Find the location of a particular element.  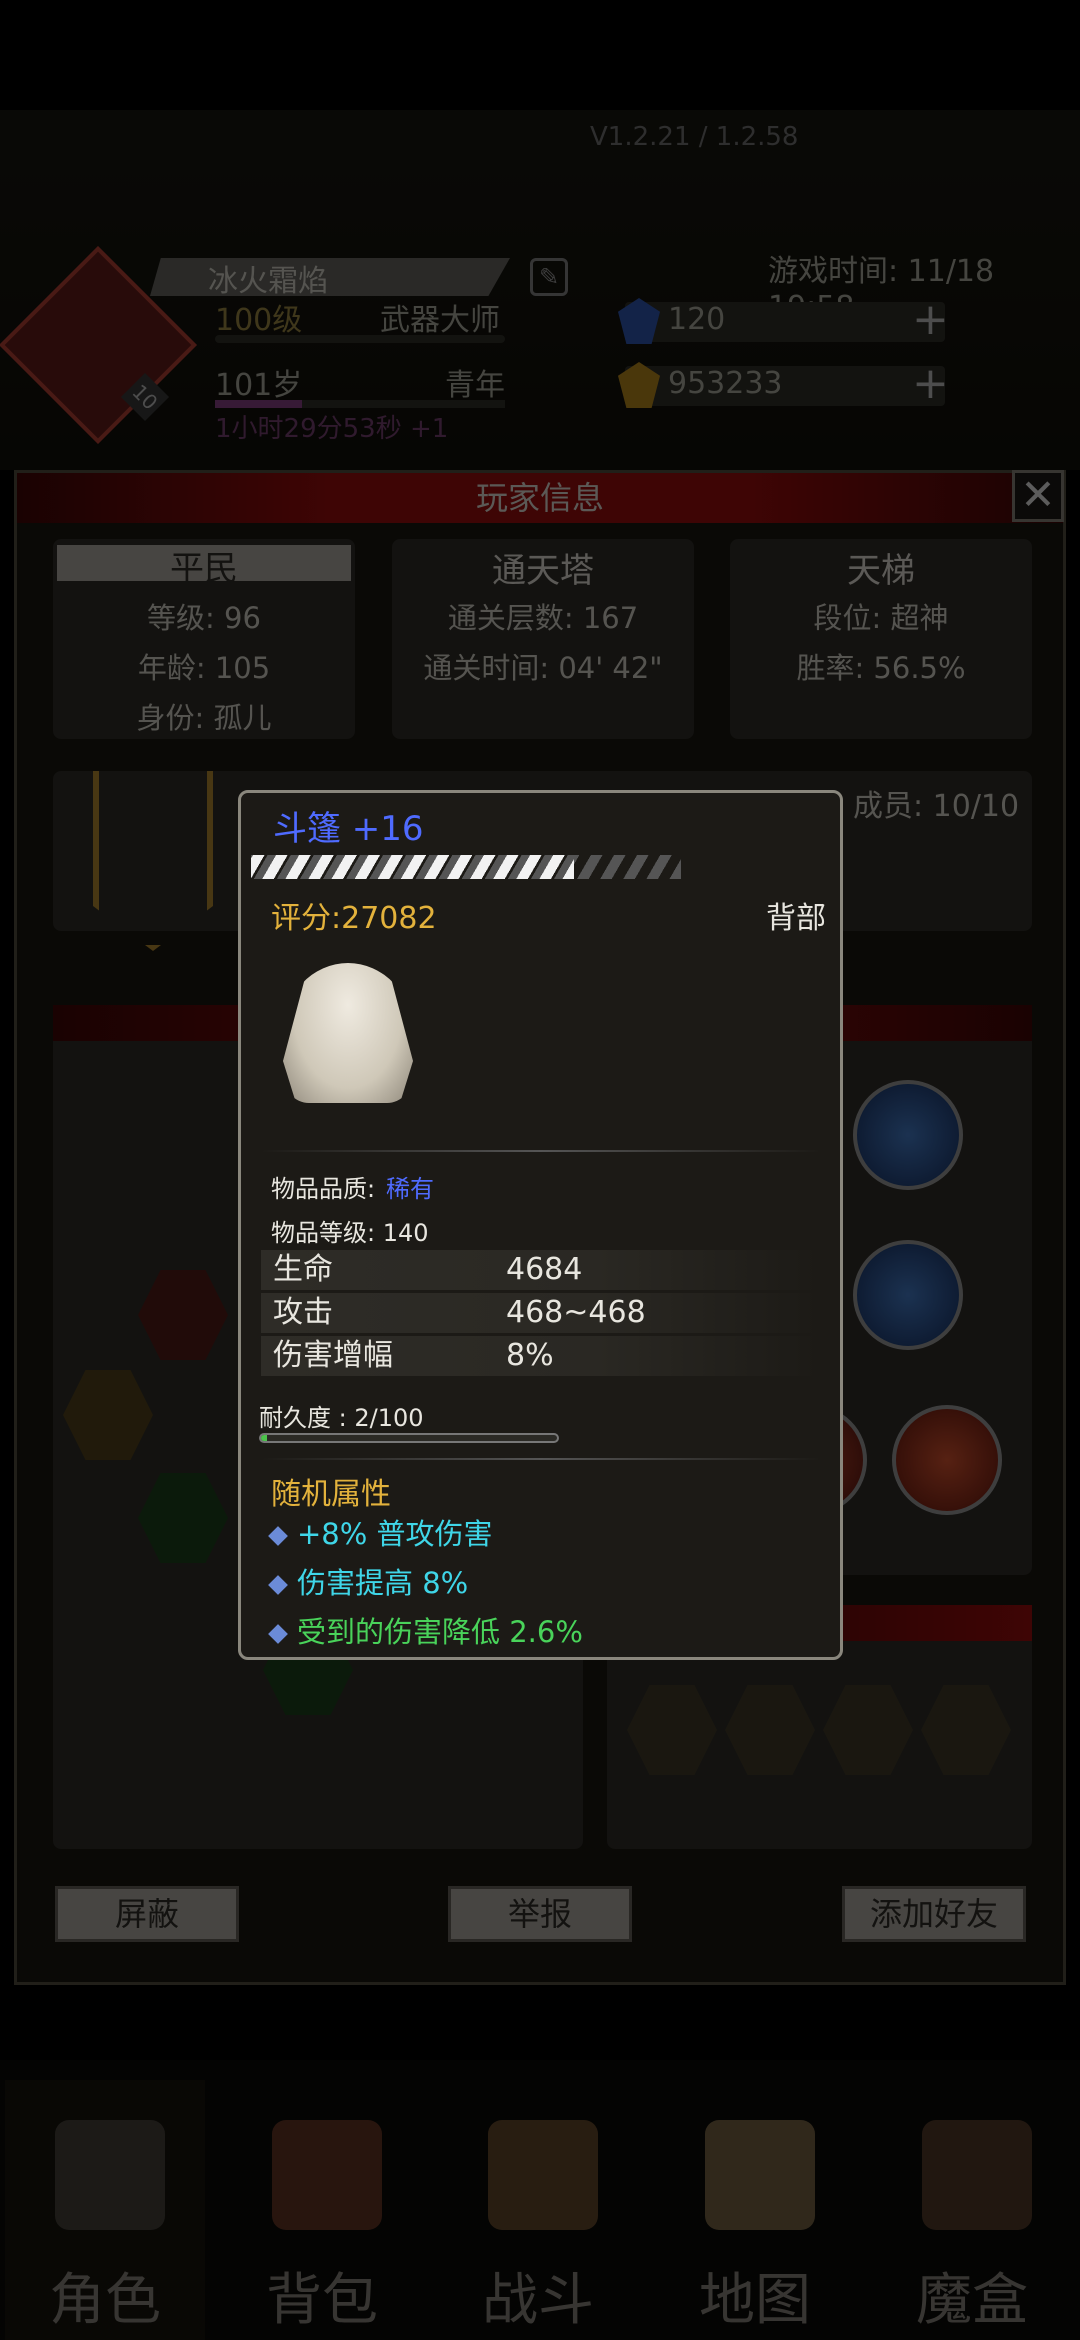

attr-attack-value: 468~468 is located at coordinates (576, 1312).